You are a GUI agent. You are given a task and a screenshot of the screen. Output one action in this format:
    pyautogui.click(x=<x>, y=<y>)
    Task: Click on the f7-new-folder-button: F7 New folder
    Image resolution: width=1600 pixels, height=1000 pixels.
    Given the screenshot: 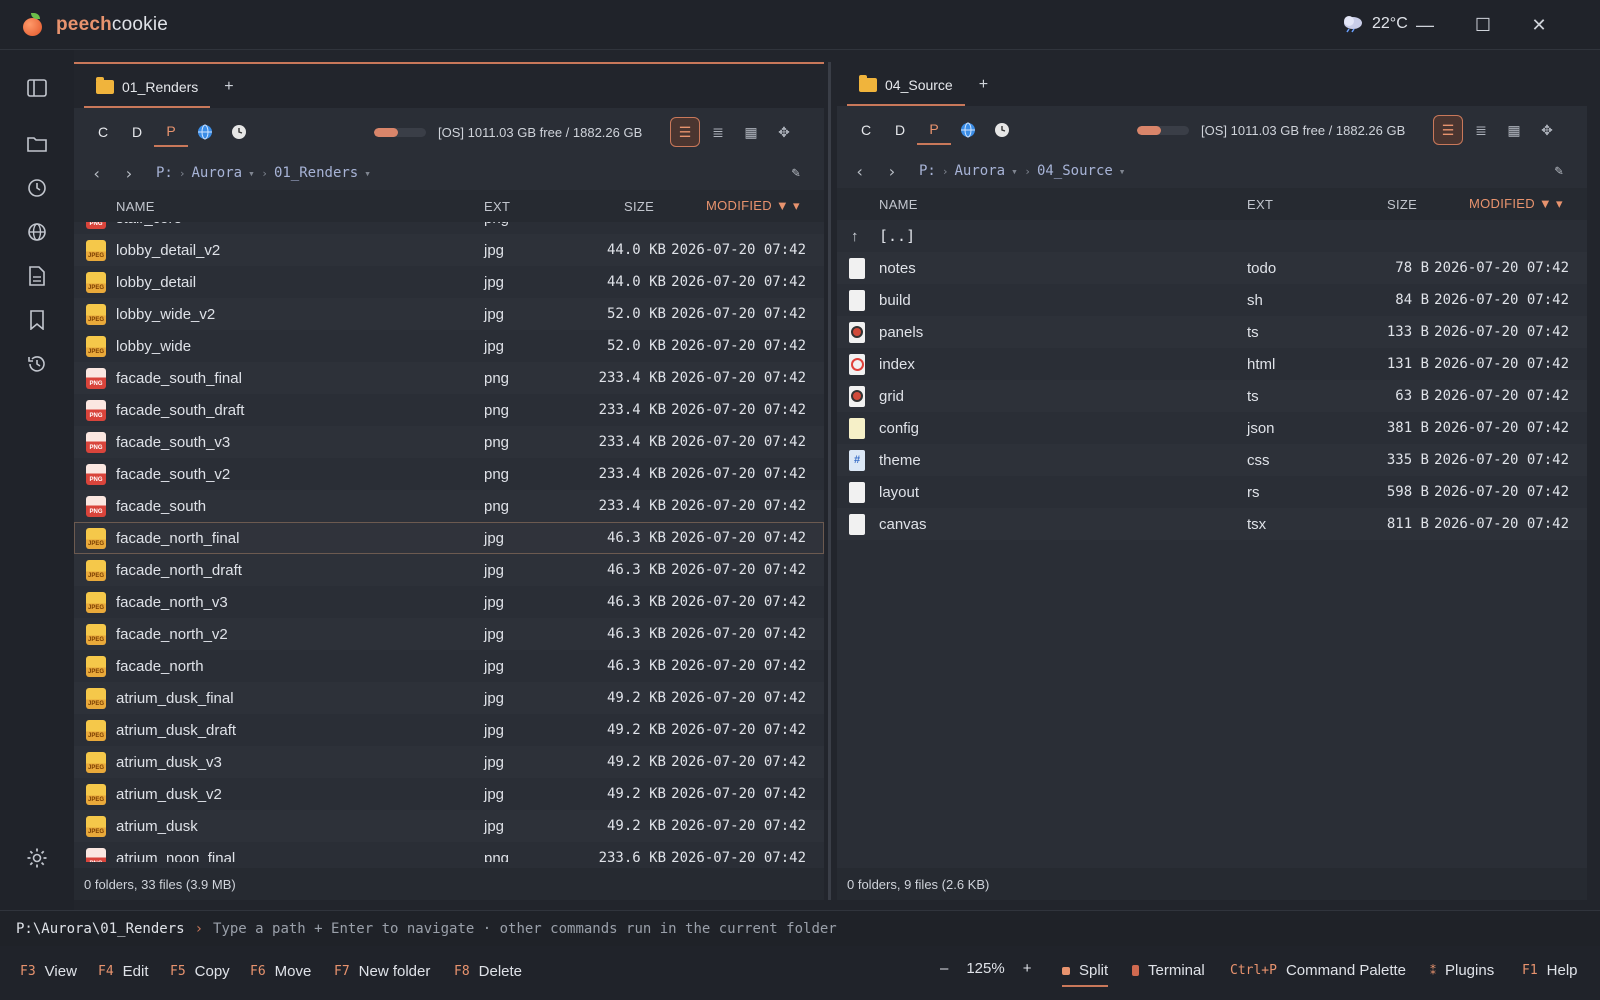 What is the action you would take?
    pyautogui.click(x=382, y=971)
    